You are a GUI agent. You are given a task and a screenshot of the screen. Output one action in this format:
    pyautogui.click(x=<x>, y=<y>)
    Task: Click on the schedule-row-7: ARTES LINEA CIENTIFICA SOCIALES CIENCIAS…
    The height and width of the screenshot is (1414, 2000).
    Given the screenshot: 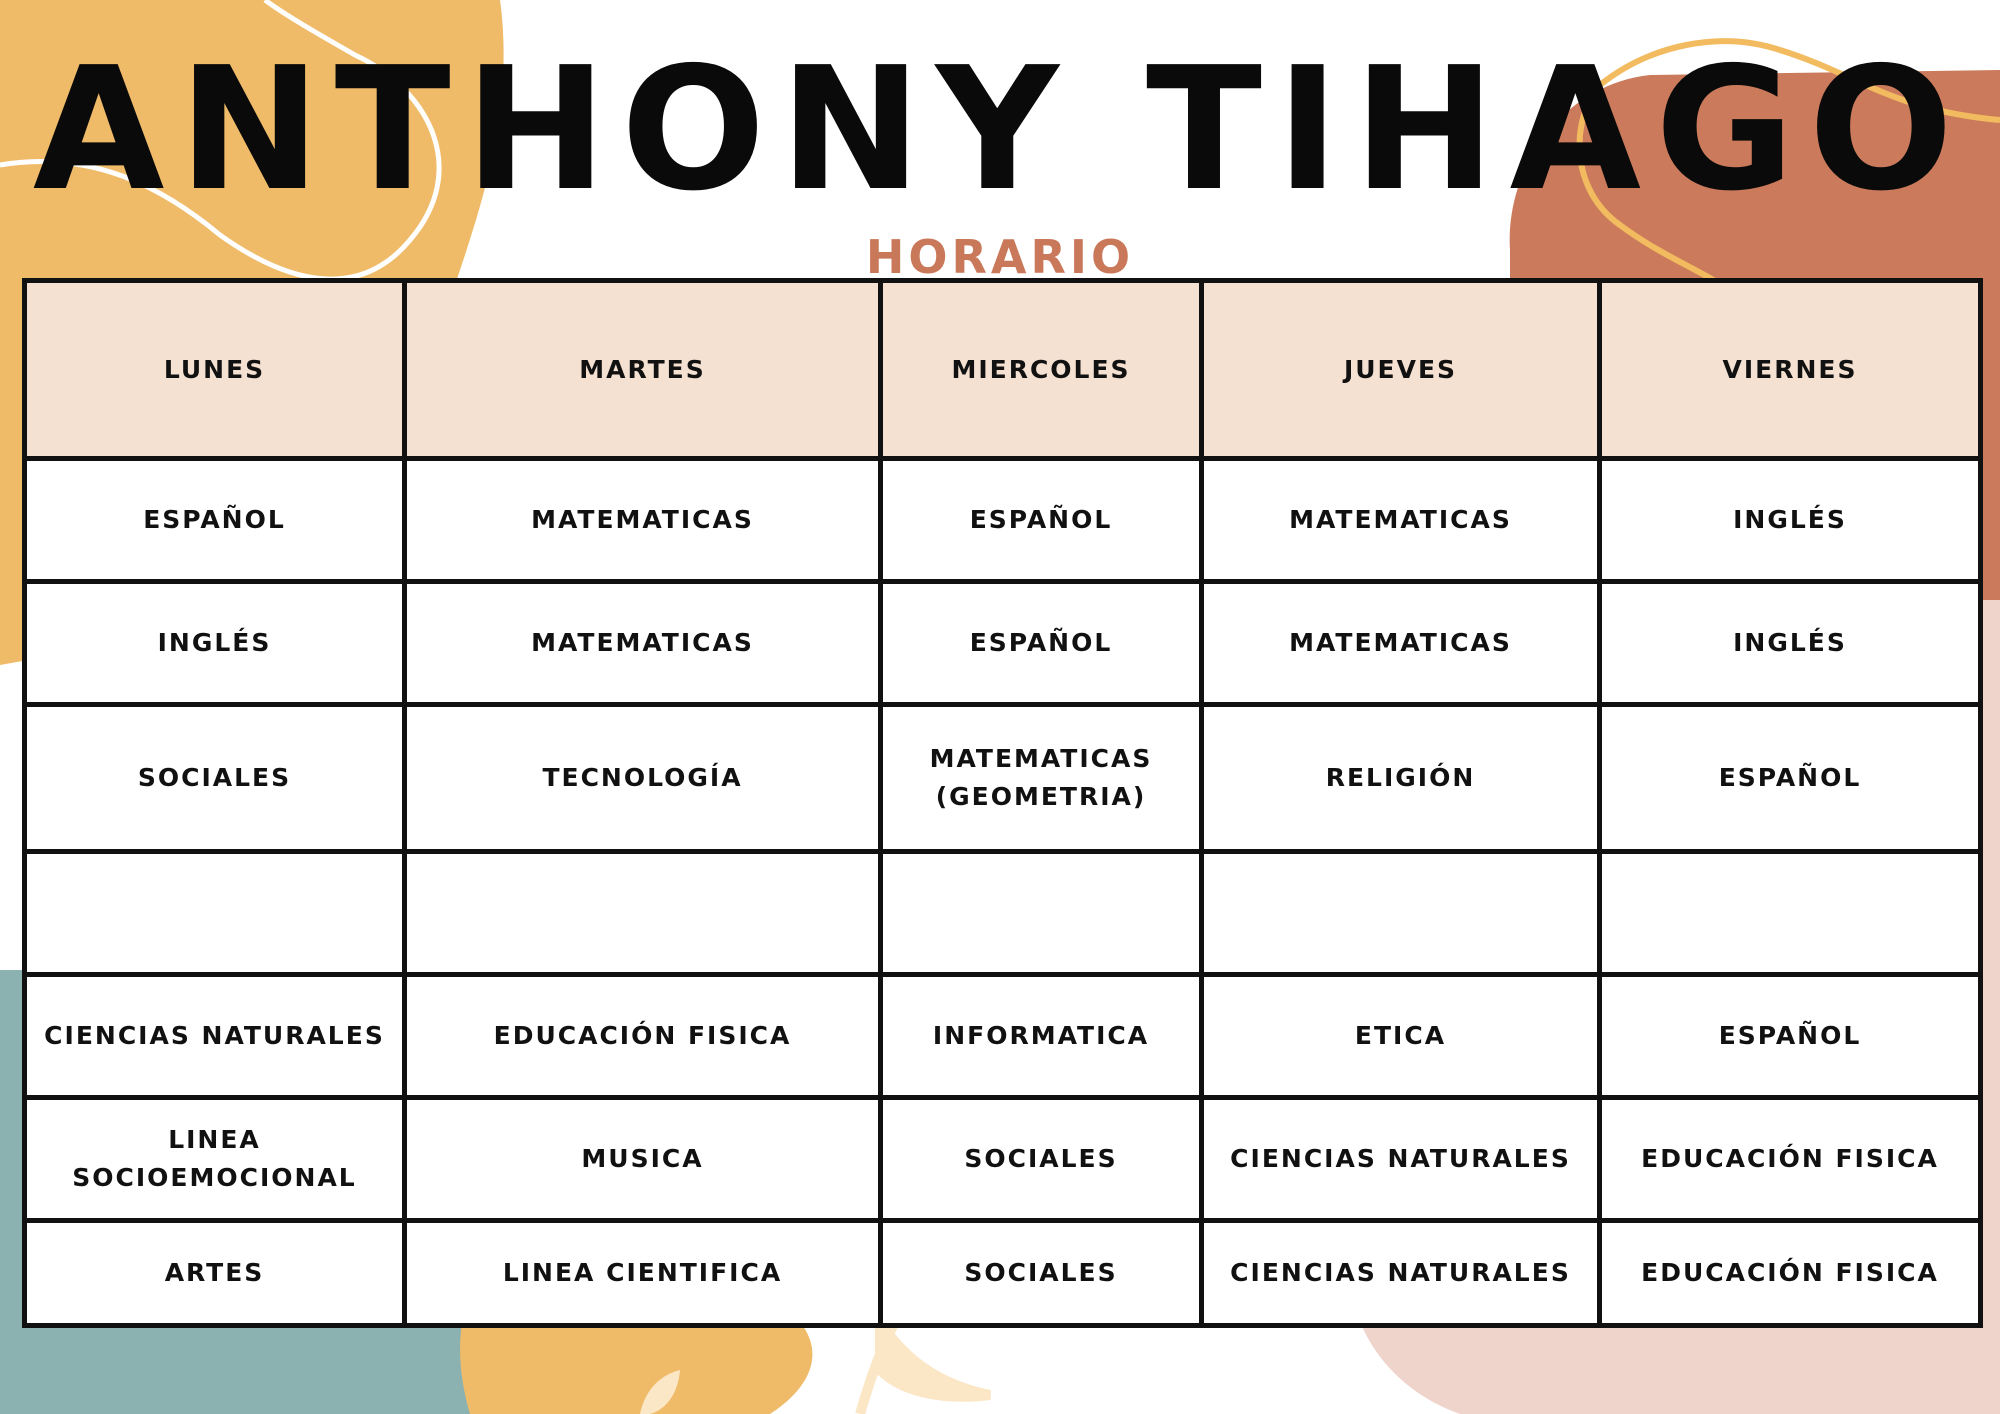 What is the action you would take?
    pyautogui.click(x=1002, y=1273)
    